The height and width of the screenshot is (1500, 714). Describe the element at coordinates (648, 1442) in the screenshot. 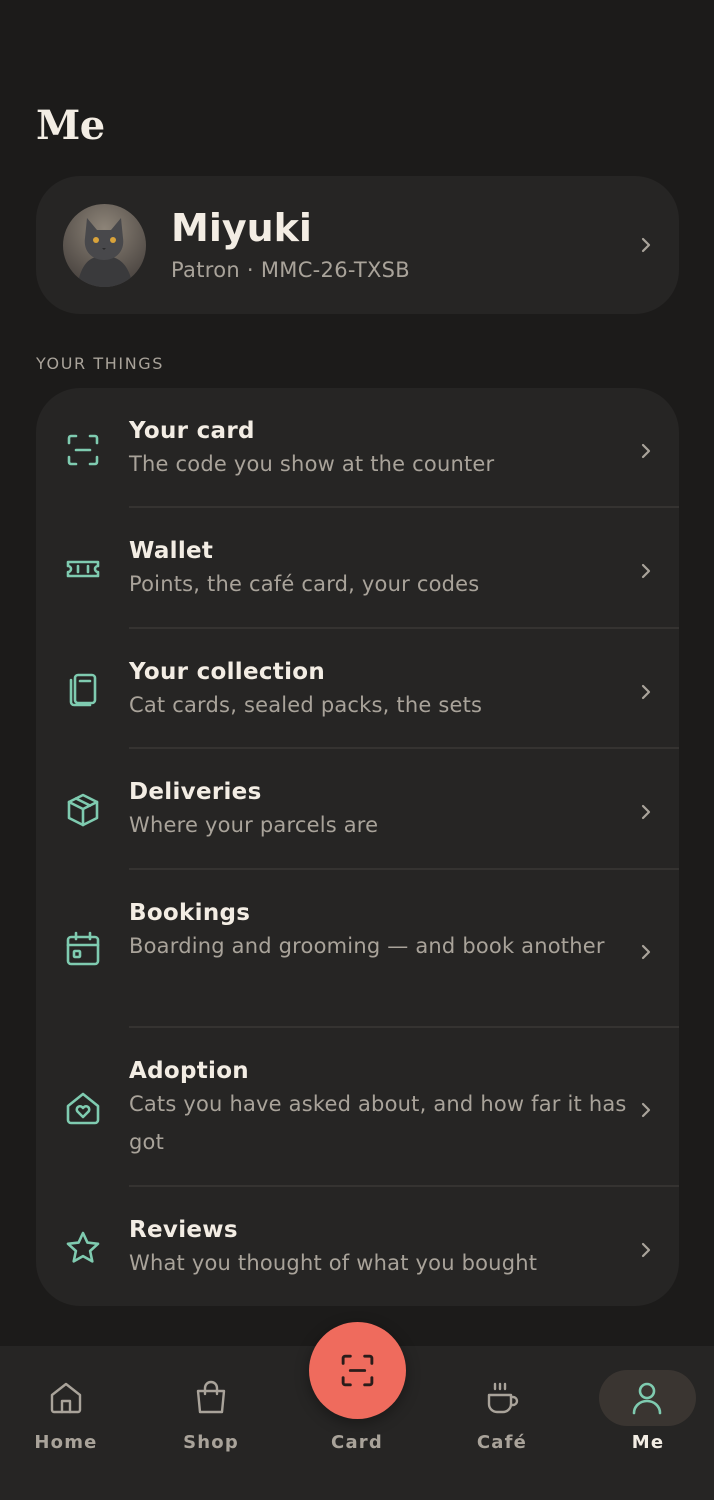

I see `tab-label: Me` at that location.